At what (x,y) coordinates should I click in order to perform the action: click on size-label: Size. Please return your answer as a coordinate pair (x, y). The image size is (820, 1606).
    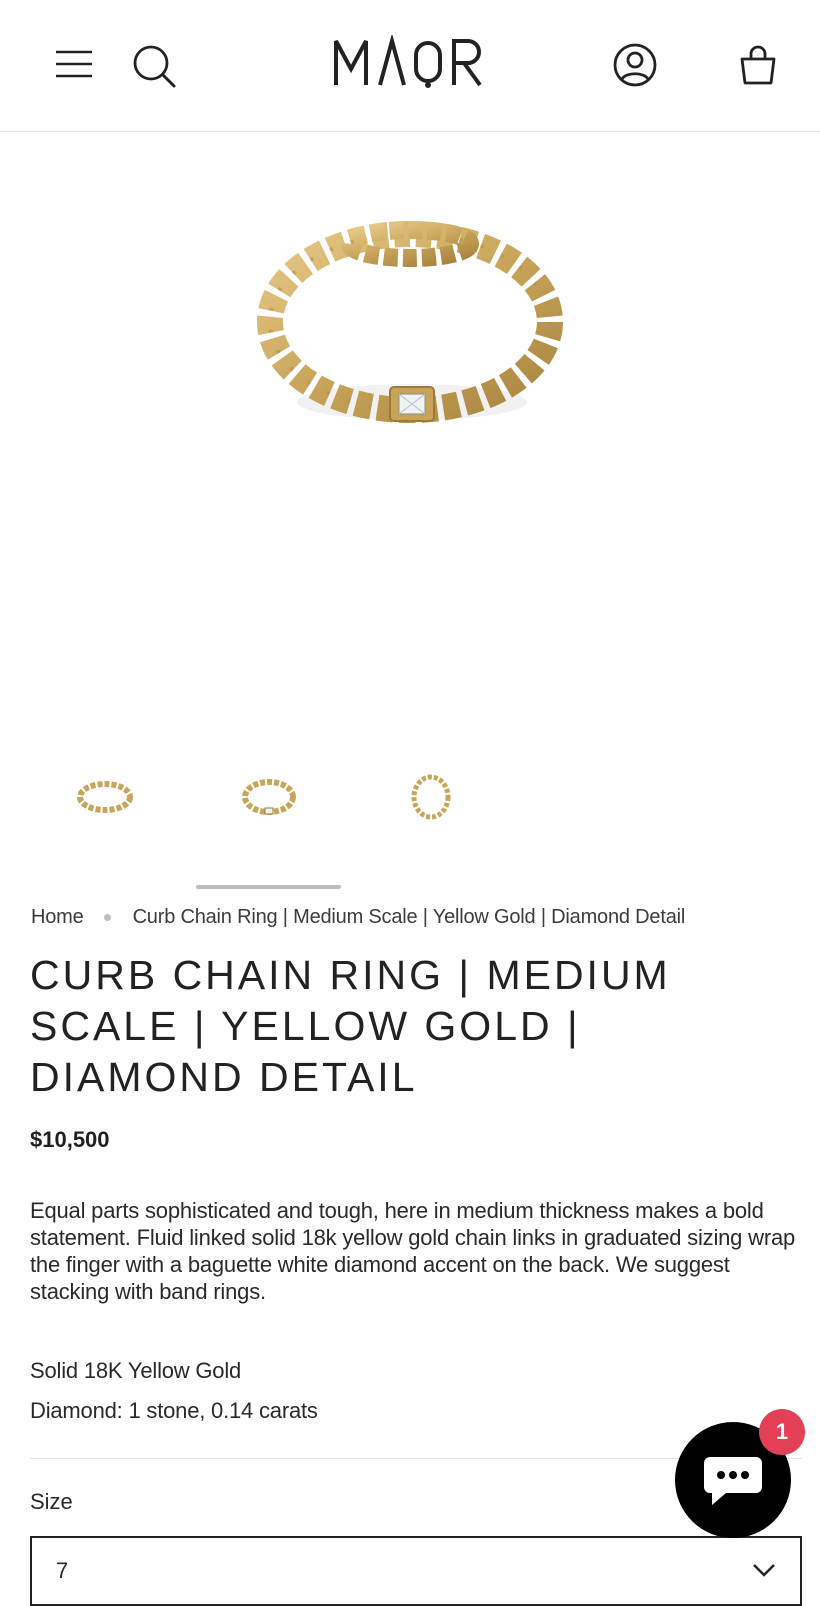
    Looking at the image, I should click on (51, 1501).